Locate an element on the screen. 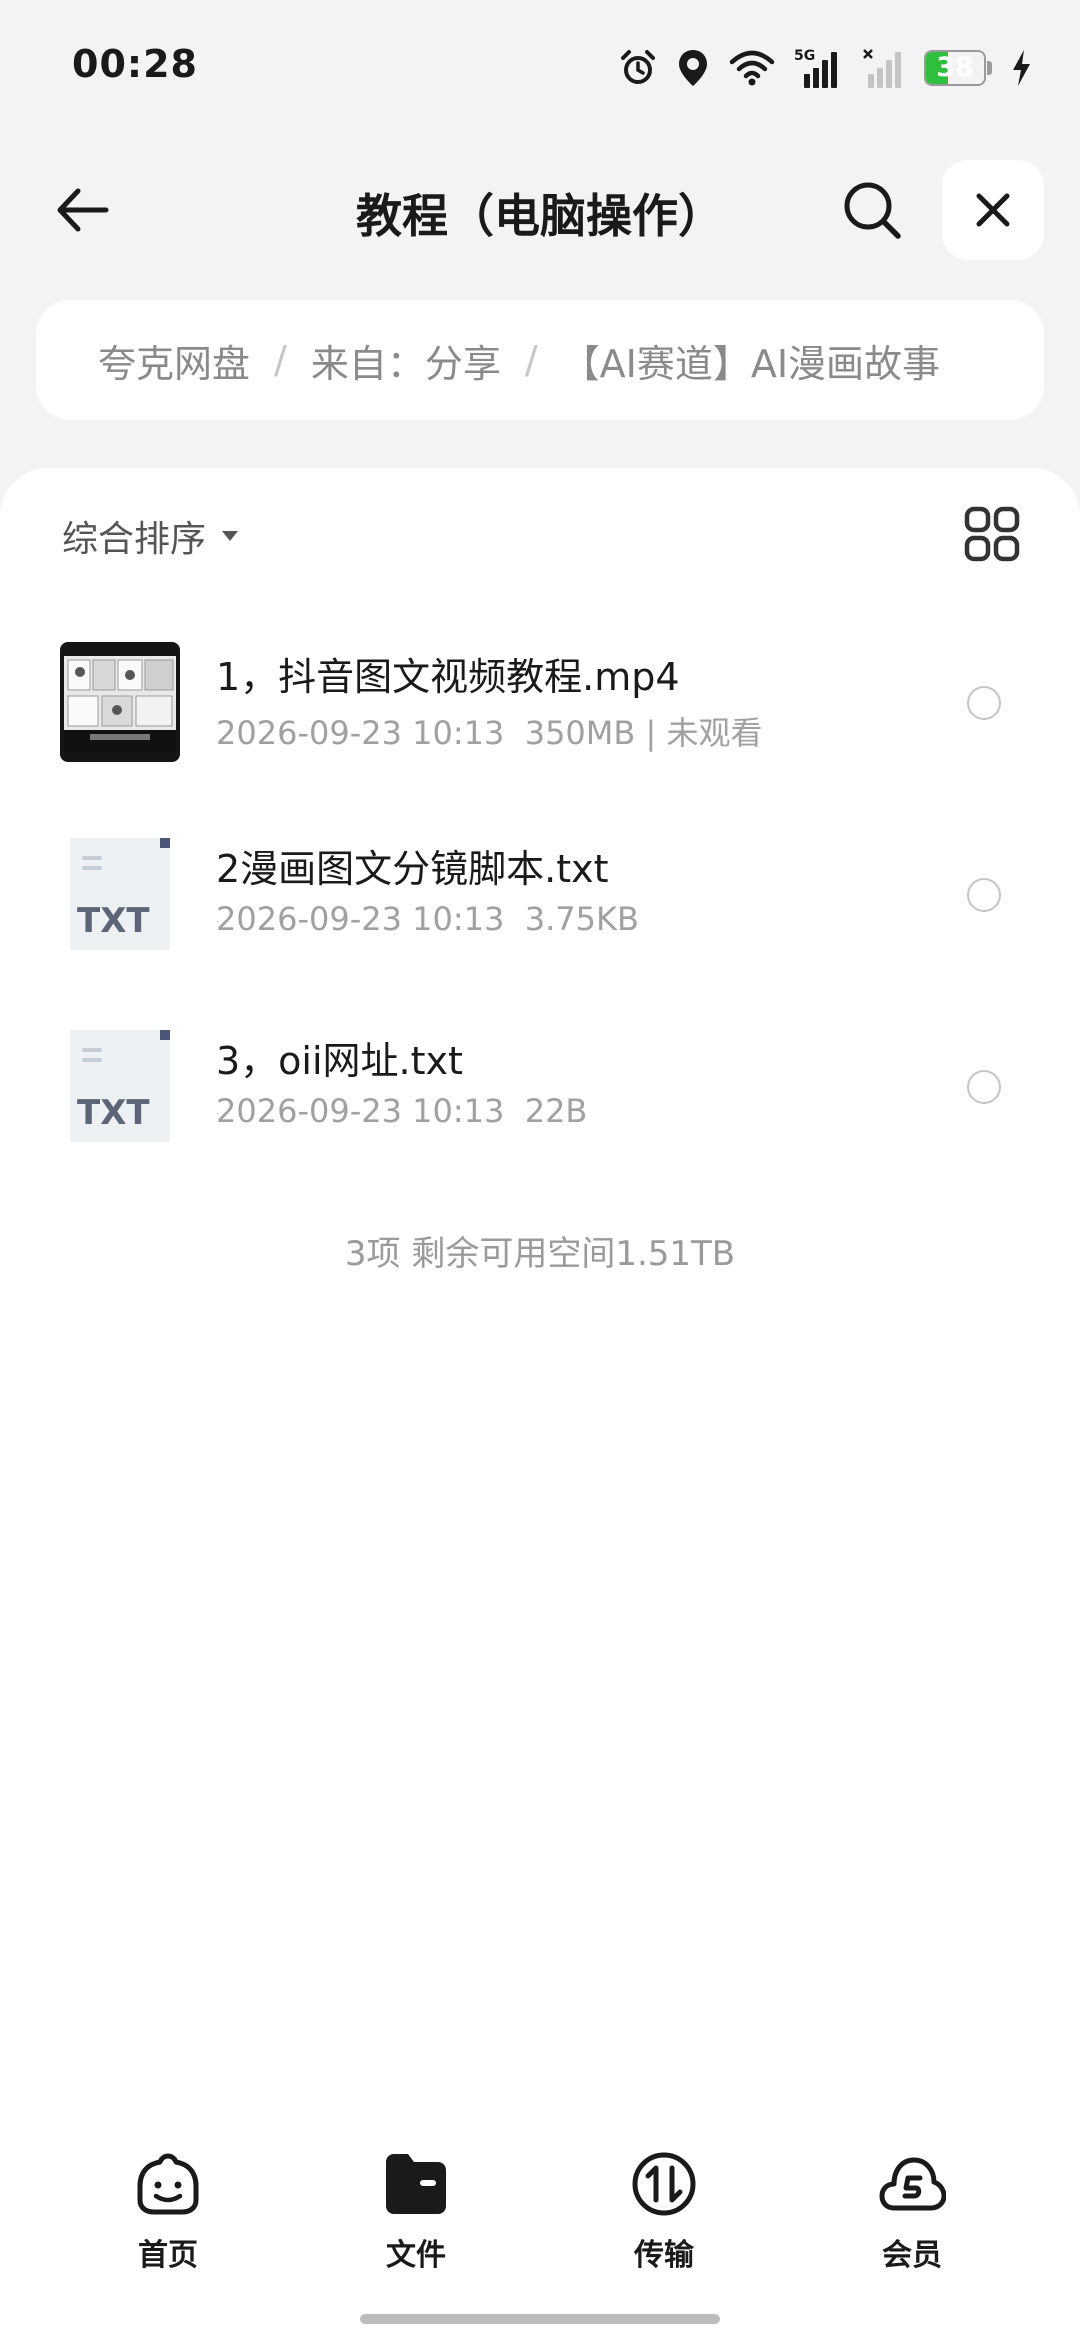 The image size is (1080, 2344). home-indicator is located at coordinates (540, 2319).